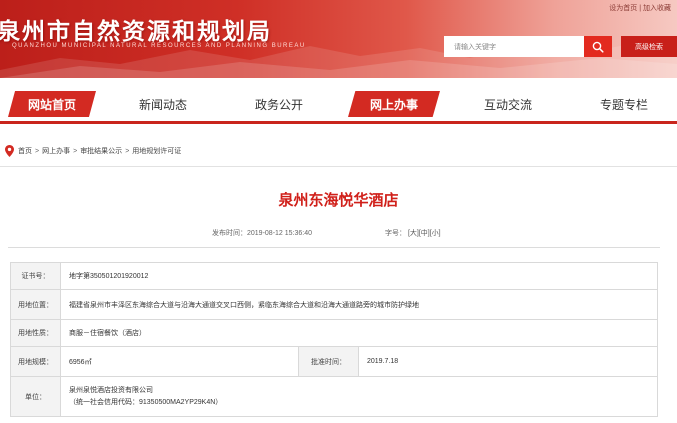 Image resolution: width=677 pixels, height=423 pixels. What do you see at coordinates (156, 151) in the screenshot?
I see `breadcrumb-land-permit: 用地规划许可证` at bounding box center [156, 151].